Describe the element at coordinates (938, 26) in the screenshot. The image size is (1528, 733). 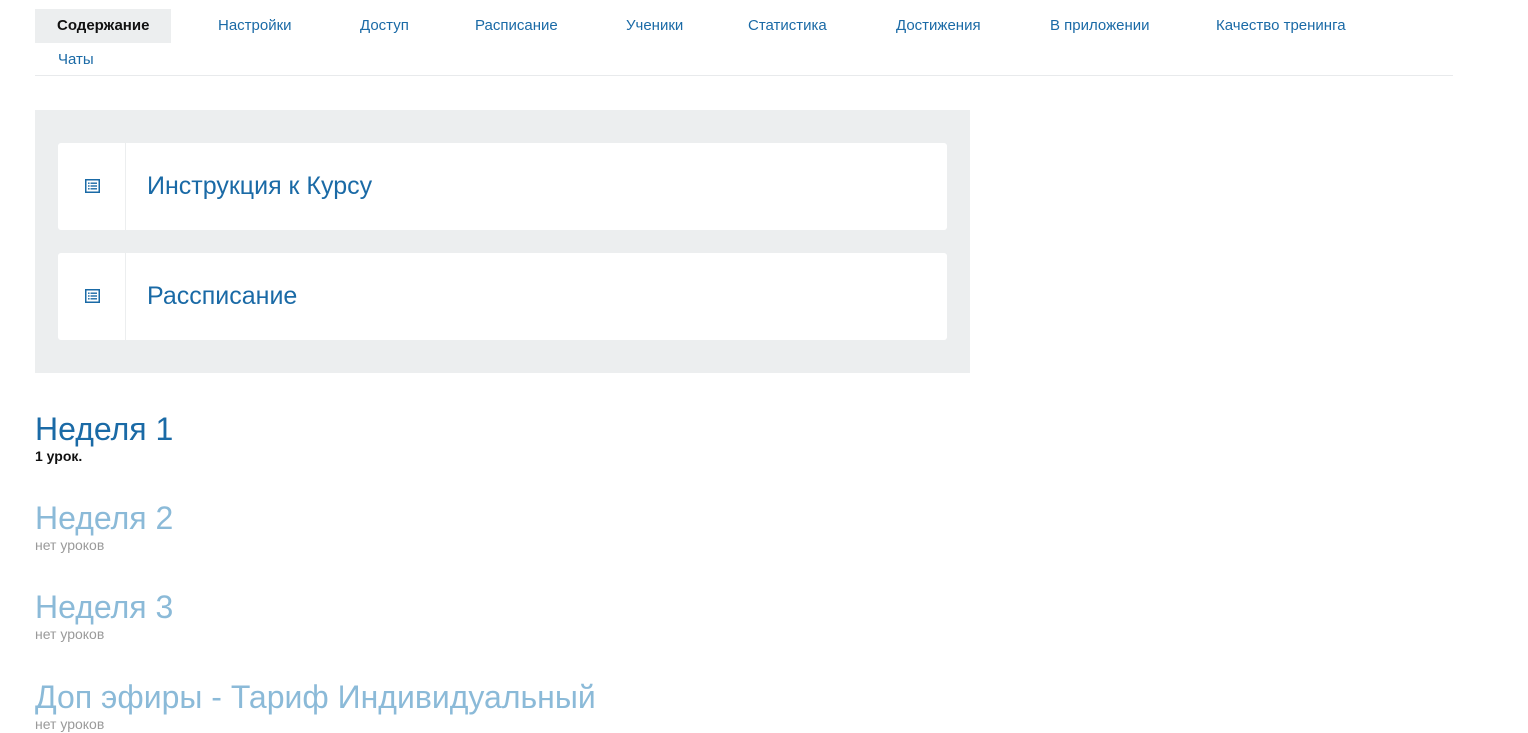
I see `tab-achievements: Достижения` at that location.